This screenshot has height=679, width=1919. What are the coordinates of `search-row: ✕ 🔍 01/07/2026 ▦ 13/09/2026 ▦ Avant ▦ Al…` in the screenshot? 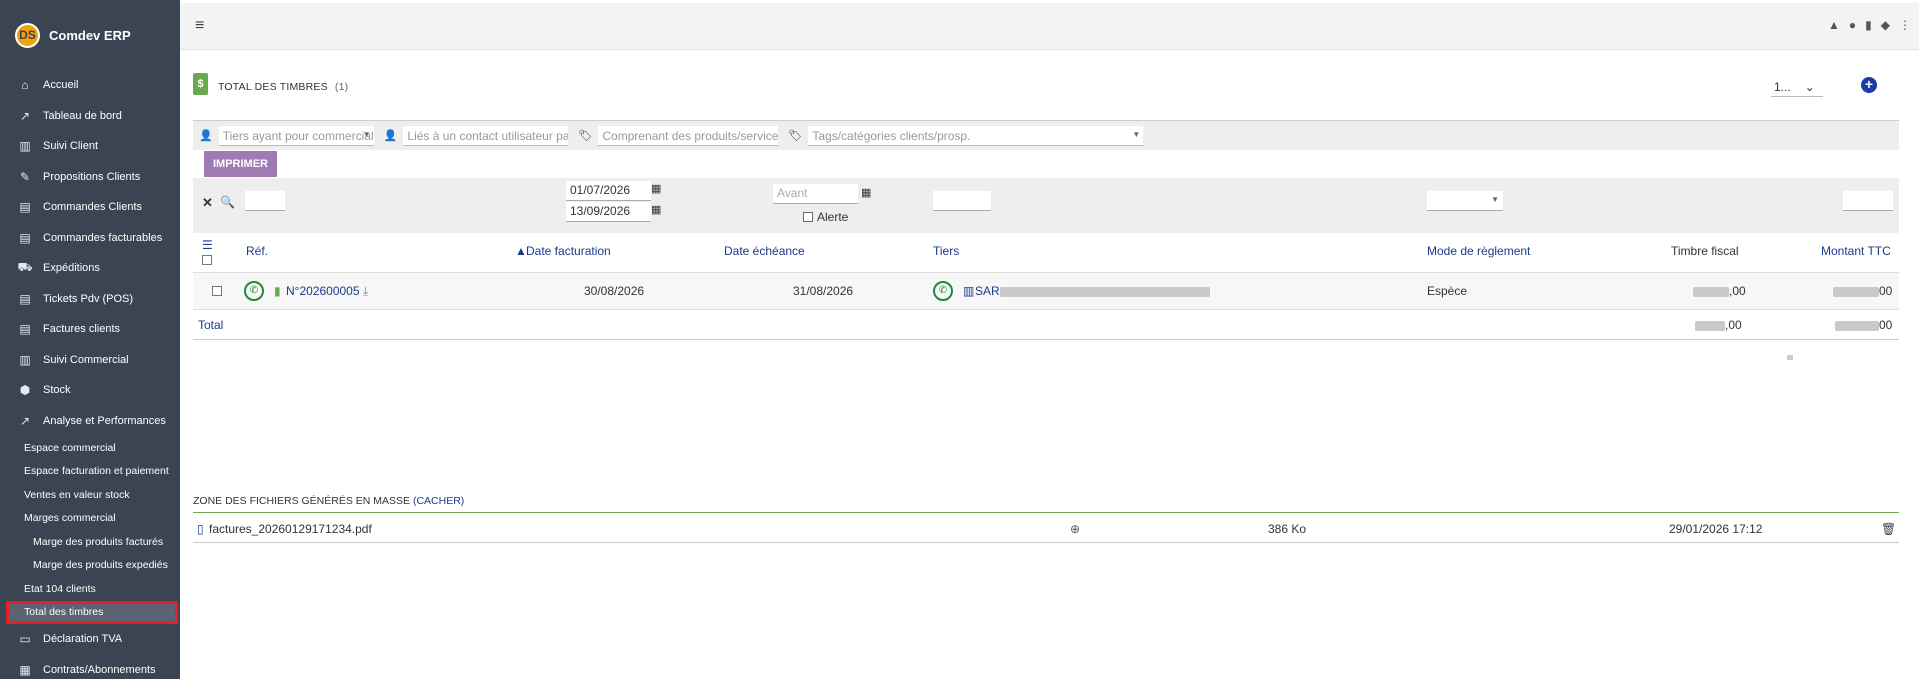 It's located at (1046, 205).